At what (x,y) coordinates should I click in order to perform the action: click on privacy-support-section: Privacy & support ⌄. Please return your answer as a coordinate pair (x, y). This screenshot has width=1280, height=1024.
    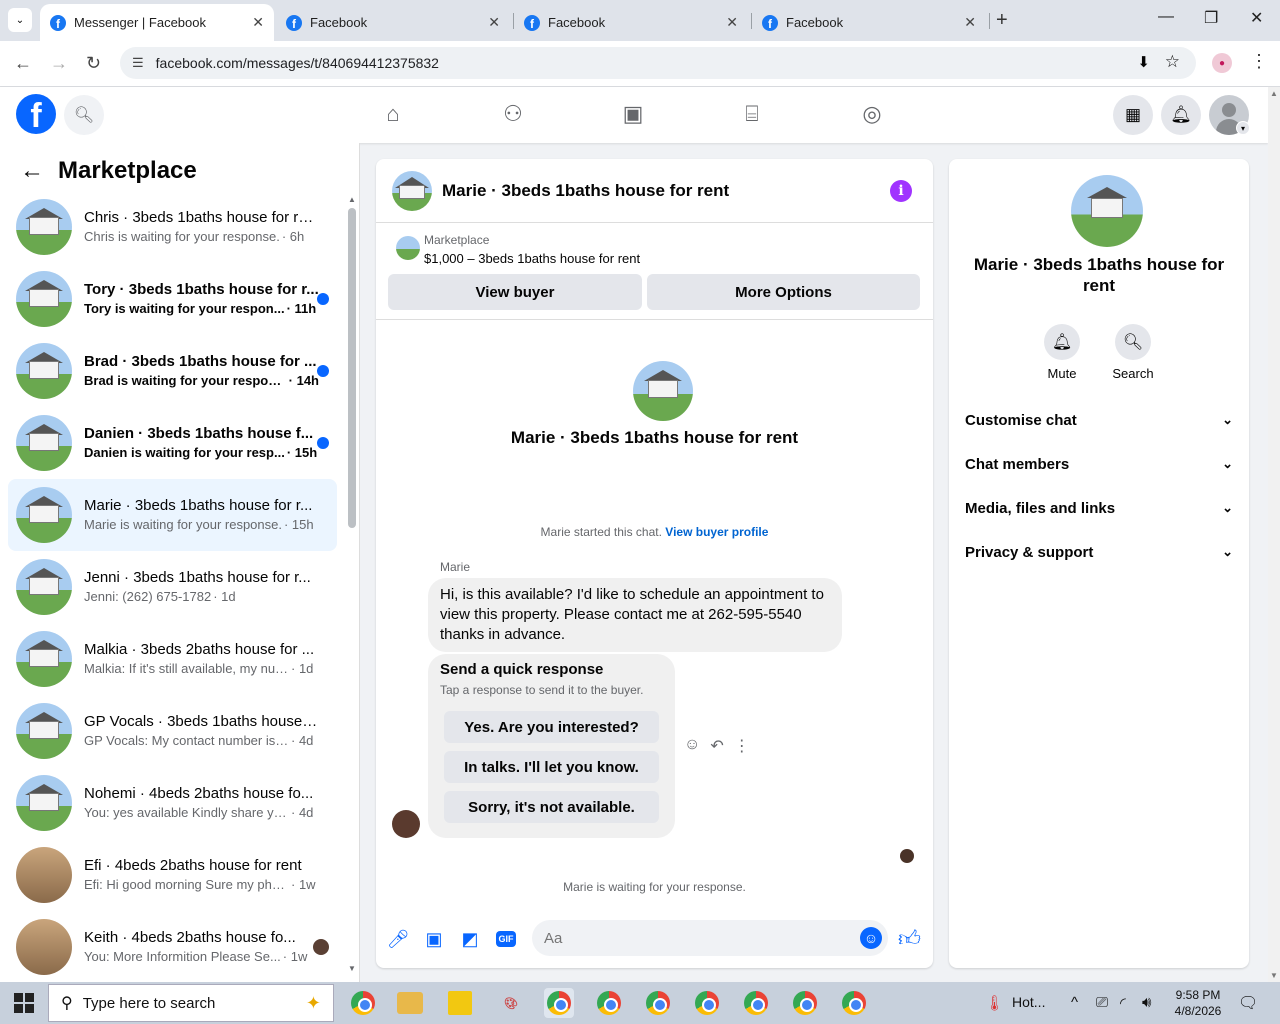
    Looking at the image, I should click on (1099, 552).